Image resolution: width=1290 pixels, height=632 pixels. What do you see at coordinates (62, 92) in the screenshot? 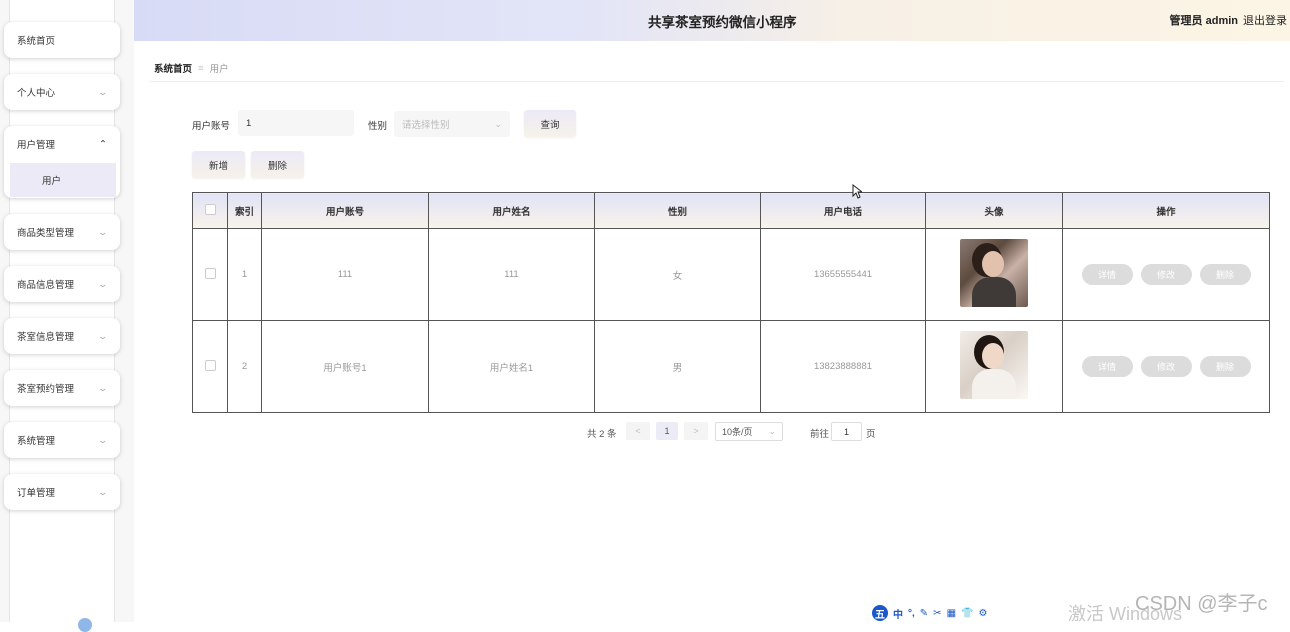
I see `sidebar-item-personal-center: 个人中心 ⌄` at bounding box center [62, 92].